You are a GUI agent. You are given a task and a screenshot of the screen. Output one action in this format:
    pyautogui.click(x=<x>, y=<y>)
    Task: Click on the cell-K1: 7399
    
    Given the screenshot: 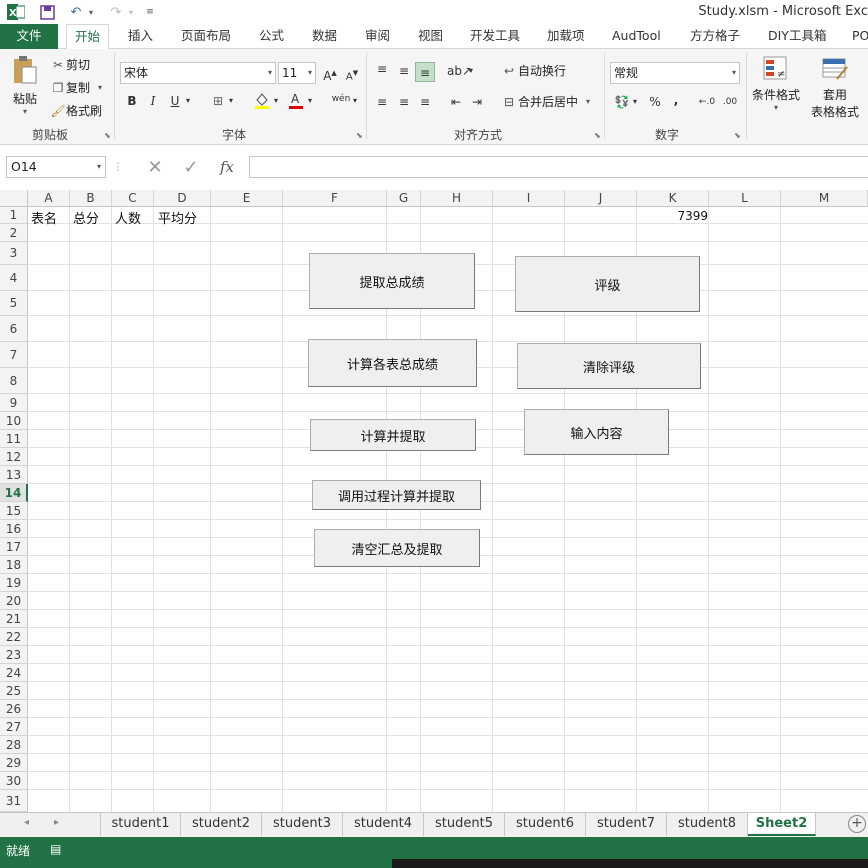 What is the action you would take?
    pyautogui.click(x=684, y=216)
    